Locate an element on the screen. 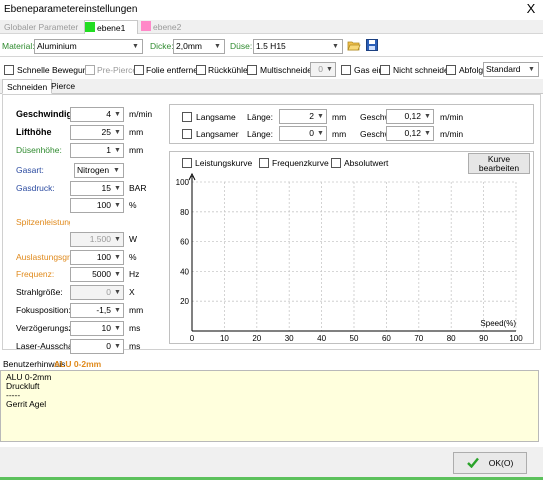  param-unit: ms is located at coordinates (135, 328).